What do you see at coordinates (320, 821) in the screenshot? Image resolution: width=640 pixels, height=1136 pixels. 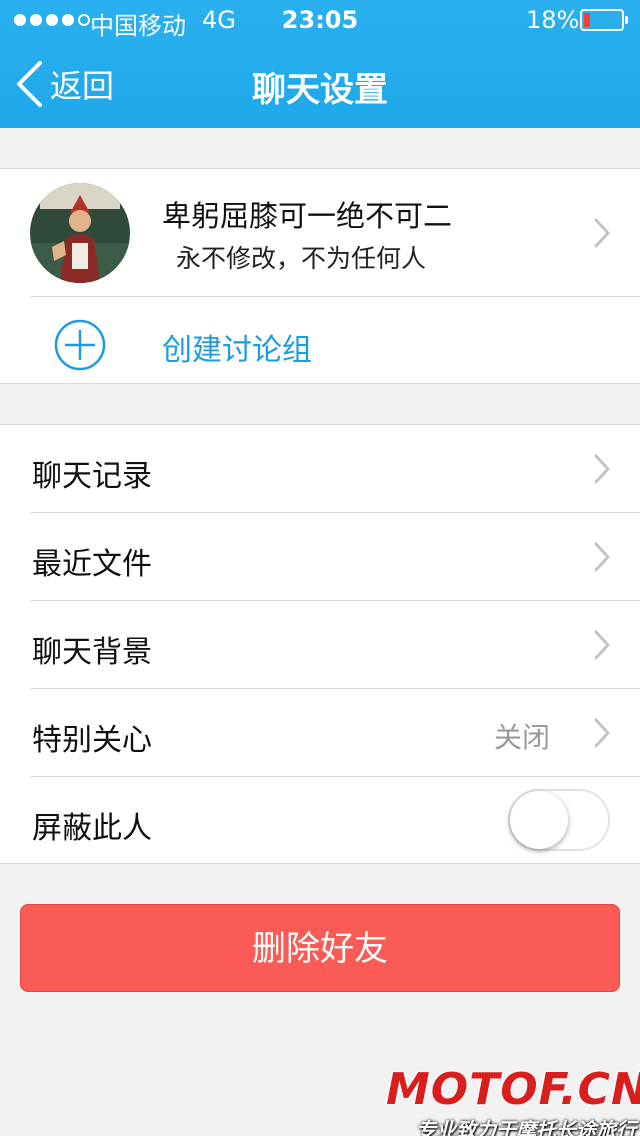 I see `block-user-row: 屏蔽此人` at bounding box center [320, 821].